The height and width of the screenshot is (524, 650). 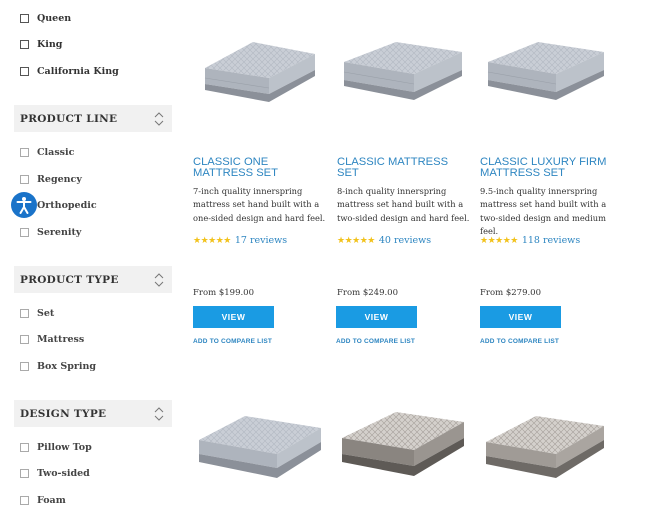 I want to click on filter-option-set: Set, so click(x=37, y=313).